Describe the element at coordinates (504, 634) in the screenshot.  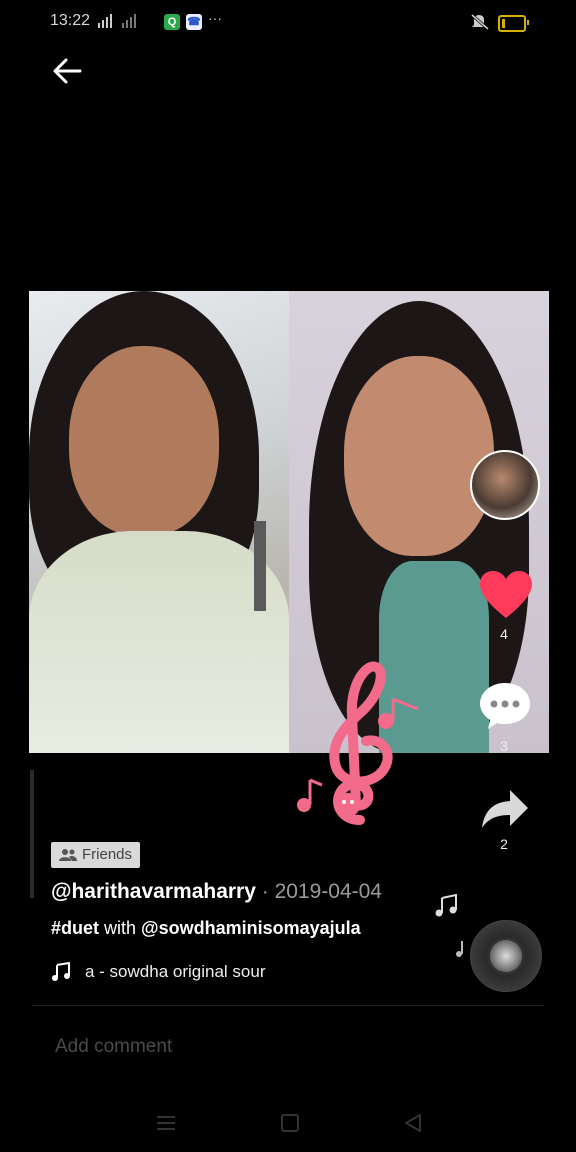
I see `like-count: 4` at that location.